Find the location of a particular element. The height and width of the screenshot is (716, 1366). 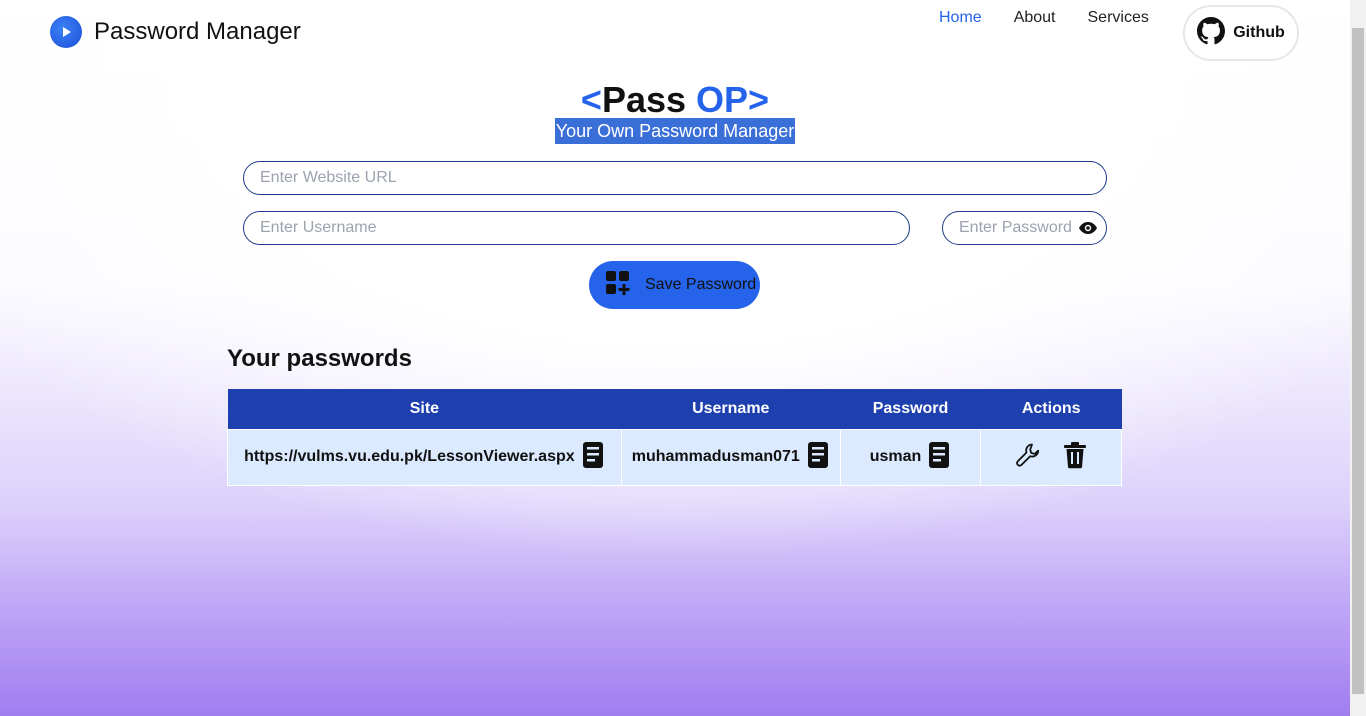

header-password: Password is located at coordinates (910, 409).